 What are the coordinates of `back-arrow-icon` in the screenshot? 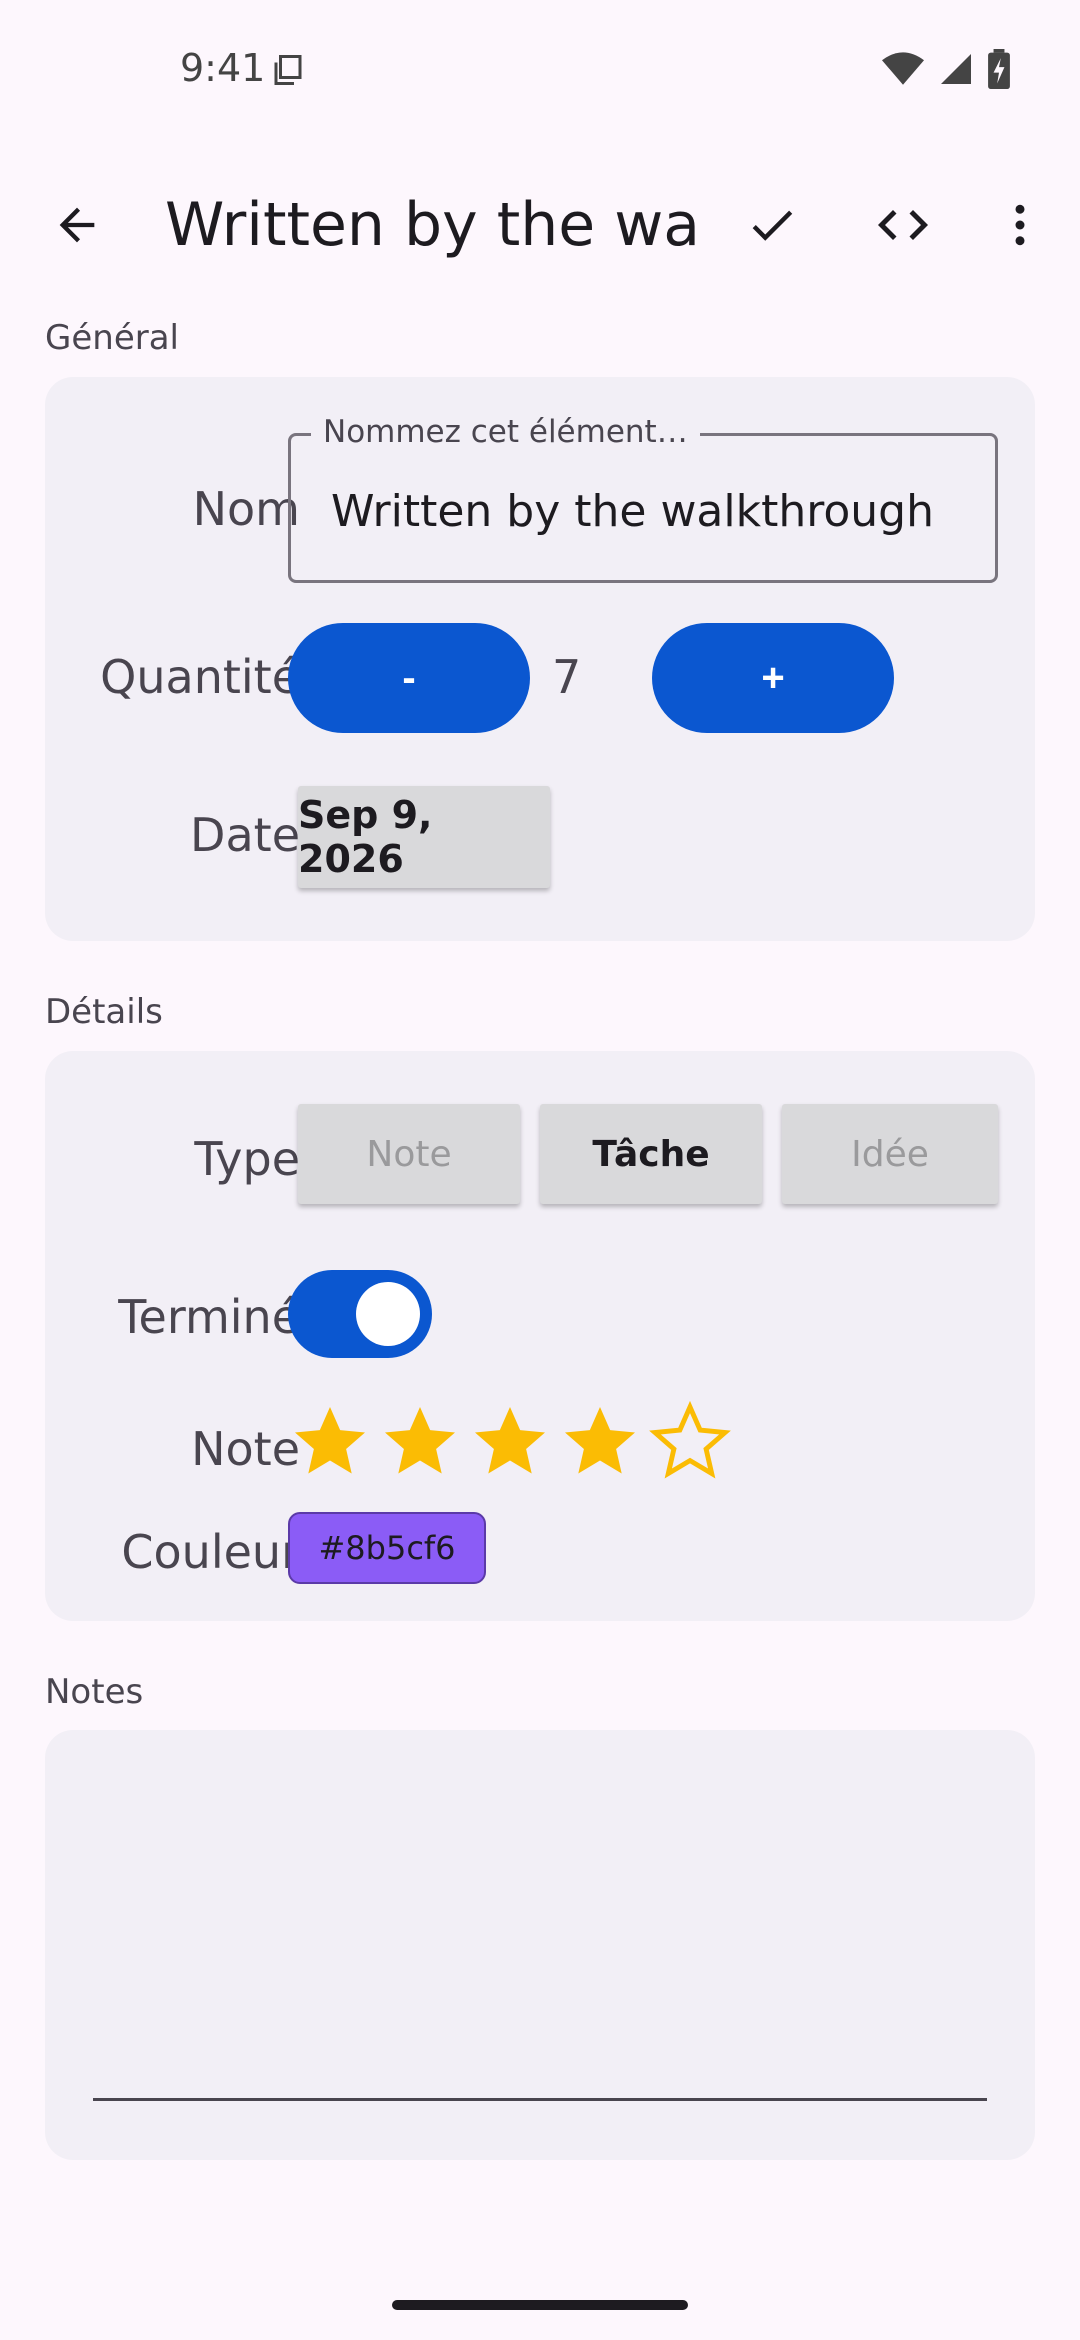 It's located at (77, 225).